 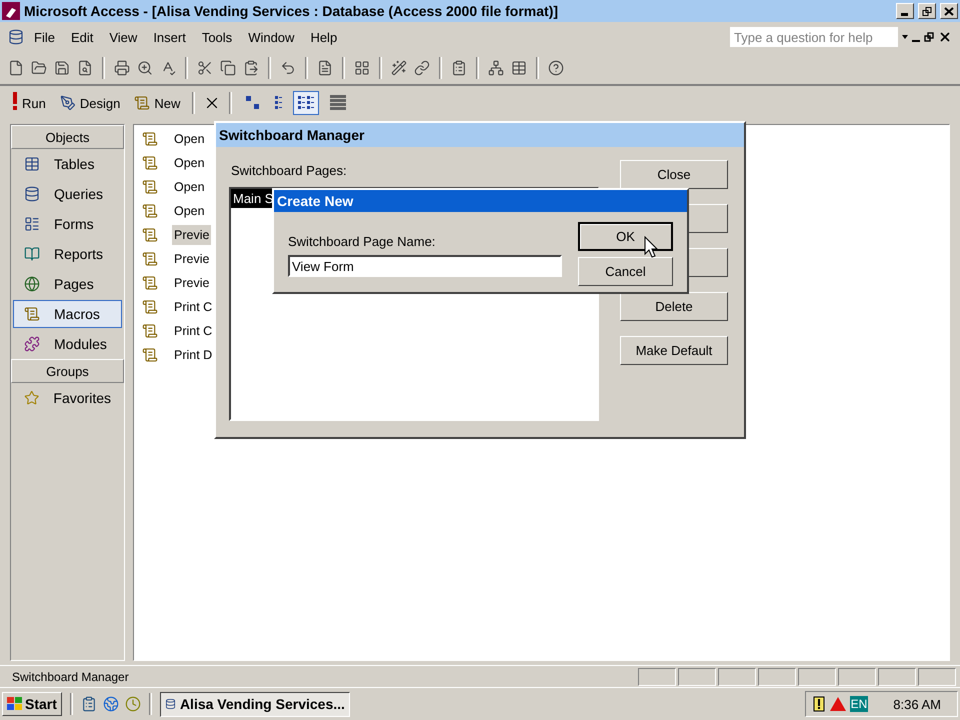 I want to click on folder-icon, so click(x=39, y=68).